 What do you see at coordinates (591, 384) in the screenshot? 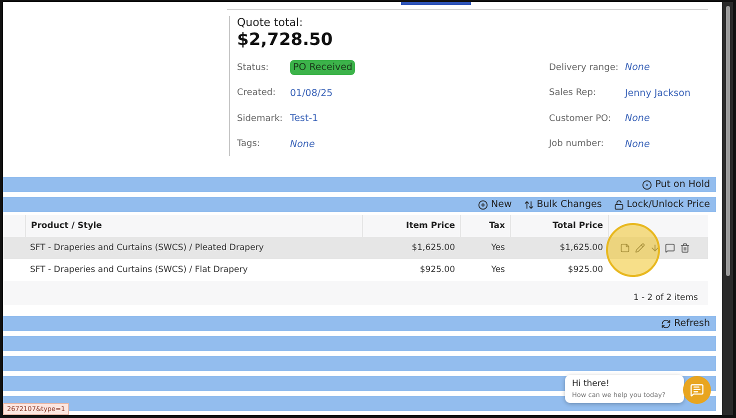
I see `chat-greeting: Hi there!` at bounding box center [591, 384].